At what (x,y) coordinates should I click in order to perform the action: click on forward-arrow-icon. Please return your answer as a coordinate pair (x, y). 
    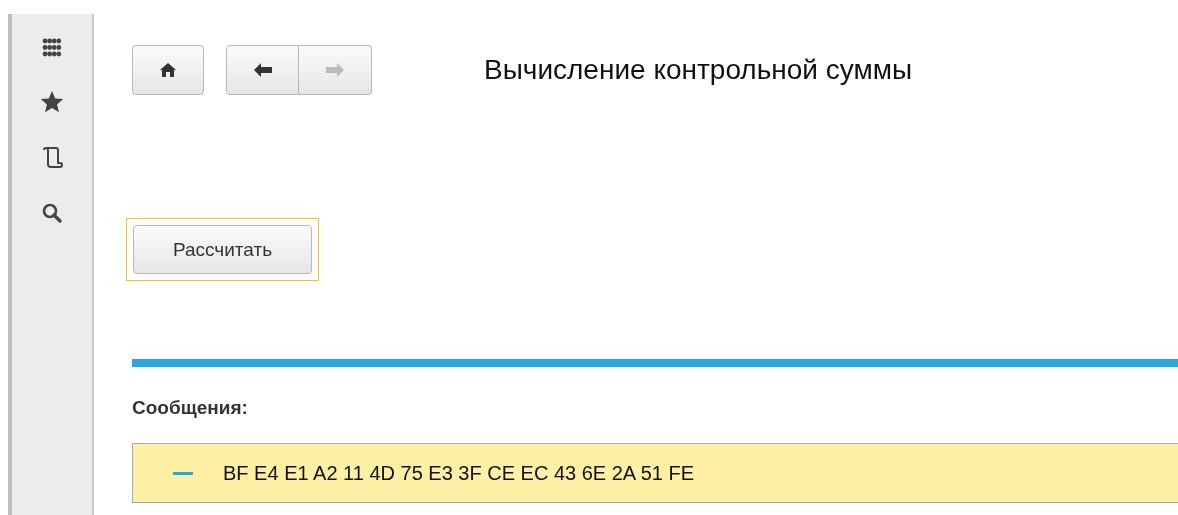
    Looking at the image, I should click on (335, 70).